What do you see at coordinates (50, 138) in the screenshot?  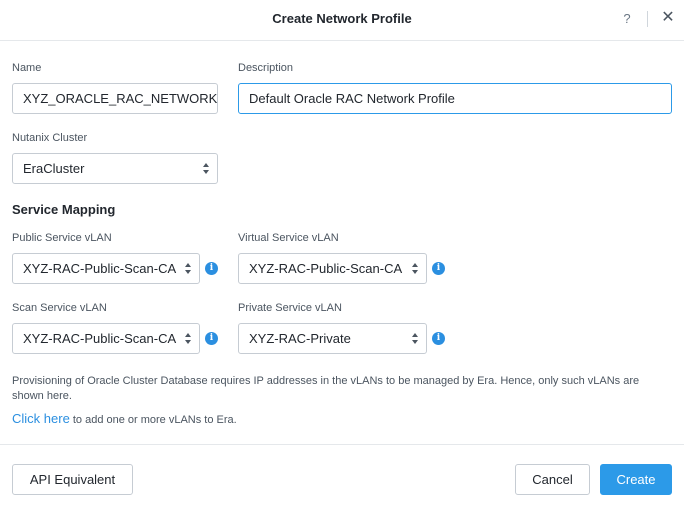 I see `cluster-label: Nutanix Cluster` at bounding box center [50, 138].